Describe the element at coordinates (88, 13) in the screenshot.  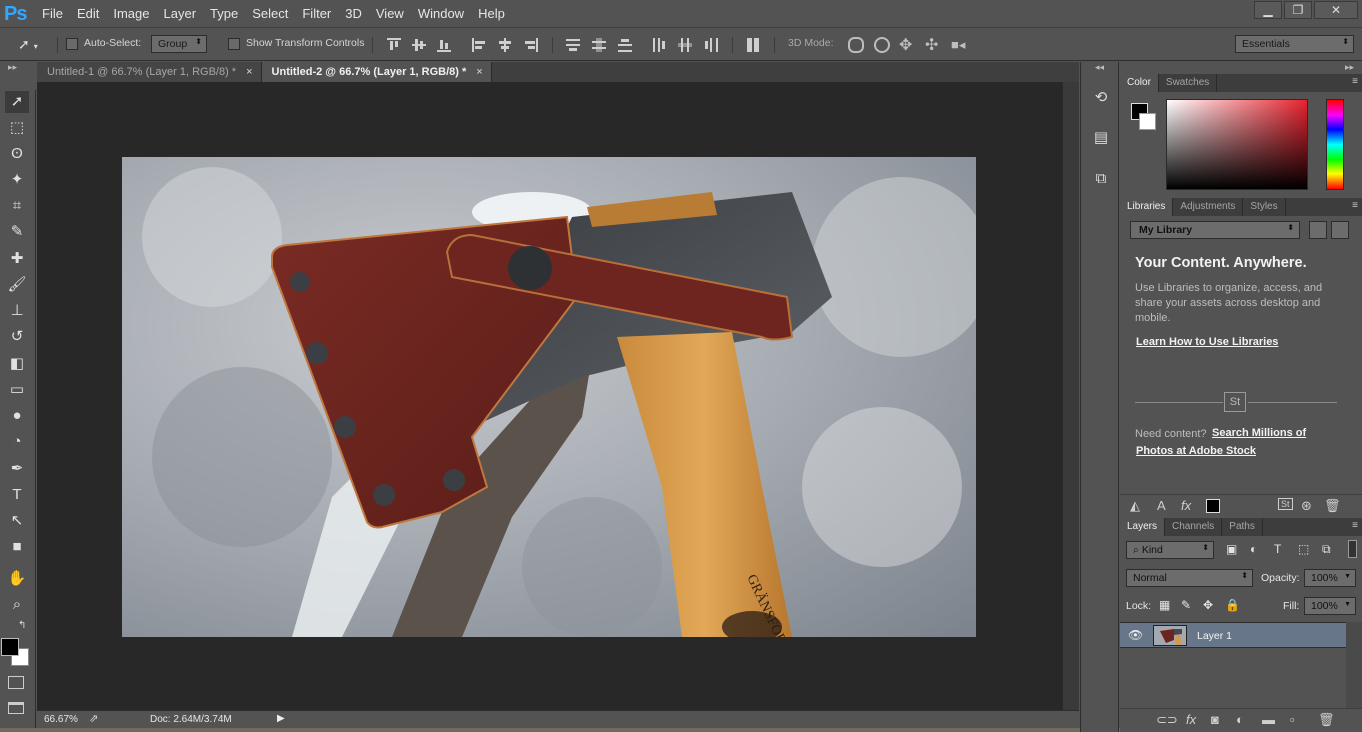
I see `menu-edit: Edit` at that location.